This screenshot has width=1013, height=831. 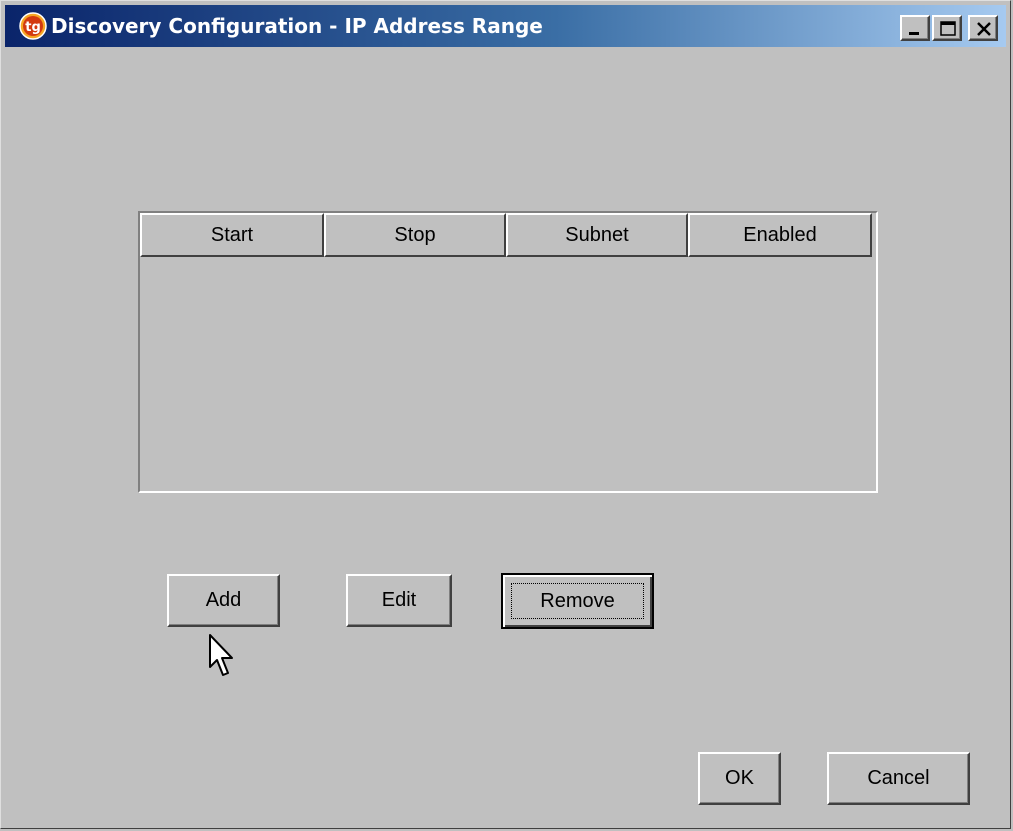 What do you see at coordinates (914, 33) in the screenshot?
I see `minimize-icon` at bounding box center [914, 33].